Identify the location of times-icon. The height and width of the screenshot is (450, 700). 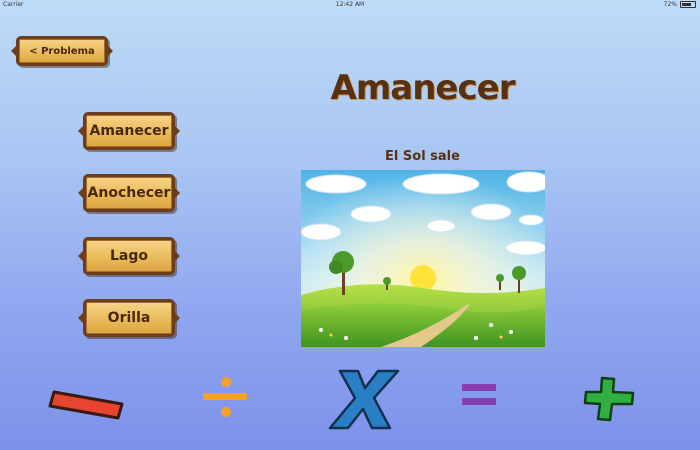
(364, 399).